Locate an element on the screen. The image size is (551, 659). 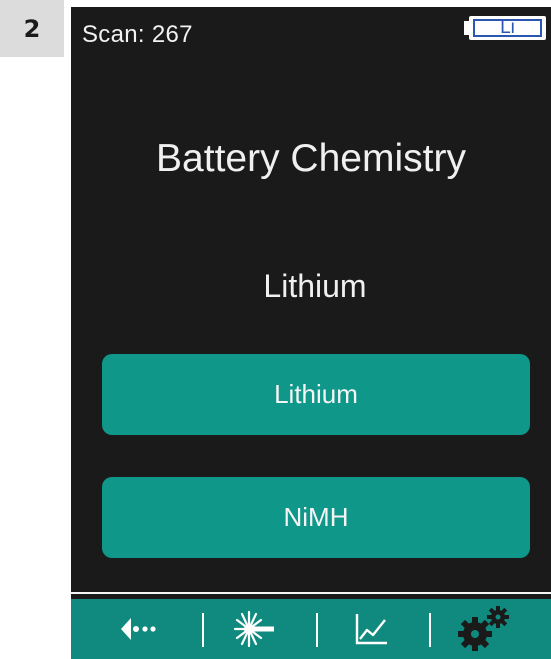
battery-chemistry-label: Li is located at coordinates (507, 27).